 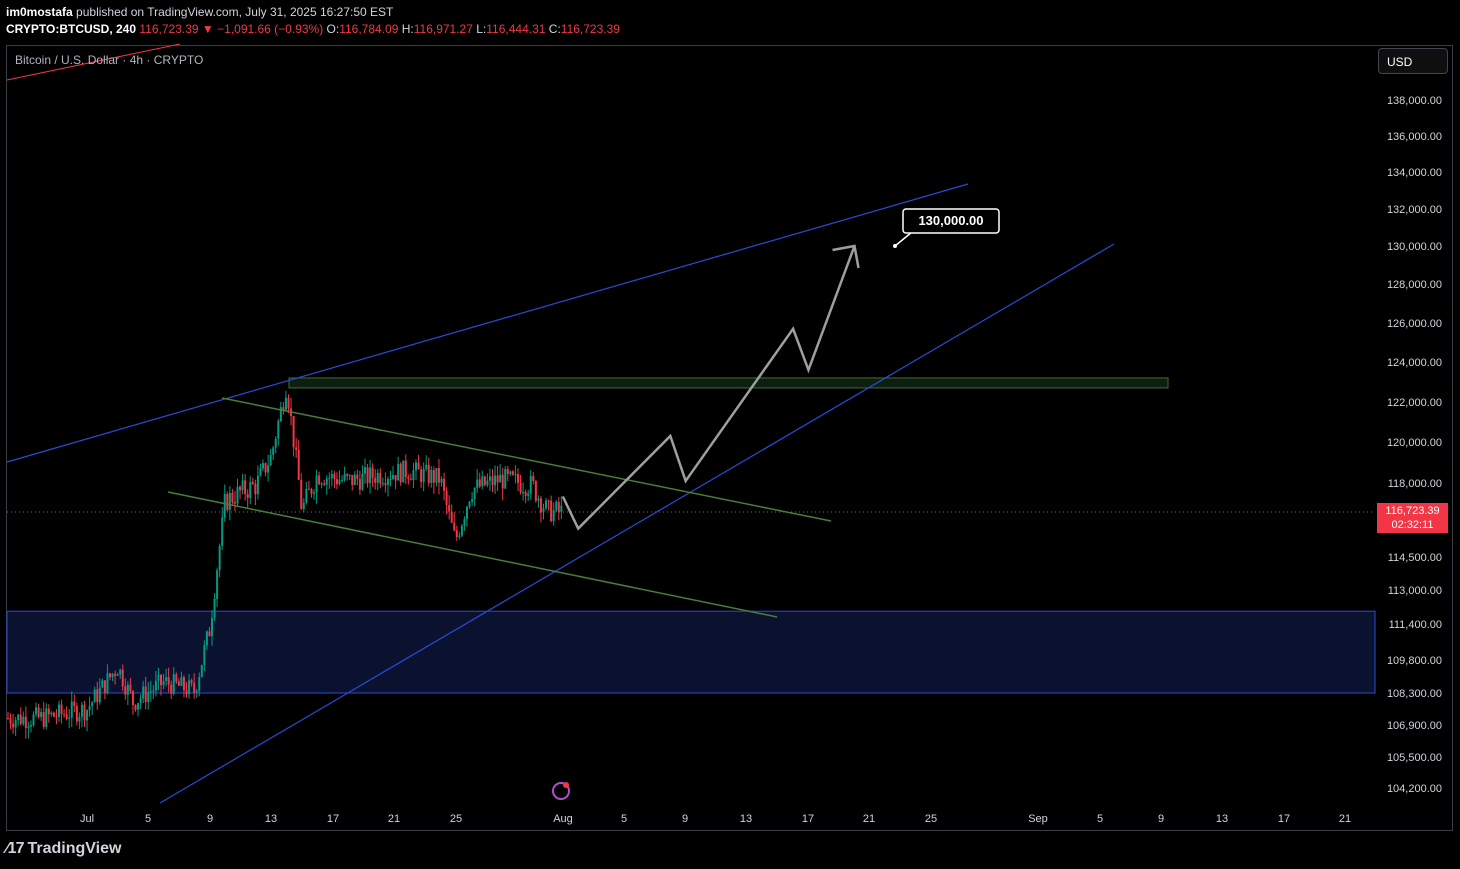 What do you see at coordinates (1414, 247) in the screenshot?
I see `price-axis-label: 130,000.00` at bounding box center [1414, 247].